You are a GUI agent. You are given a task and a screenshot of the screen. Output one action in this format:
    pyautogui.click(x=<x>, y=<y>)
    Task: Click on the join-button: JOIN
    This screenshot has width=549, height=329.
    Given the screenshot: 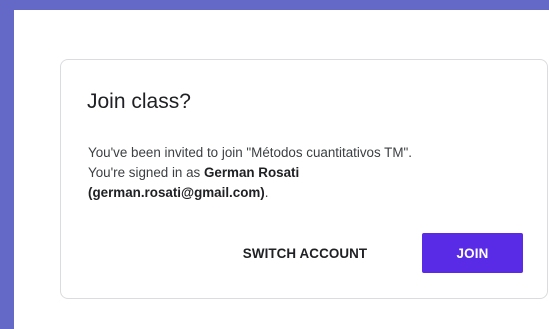 What is the action you would take?
    pyautogui.click(x=472, y=253)
    